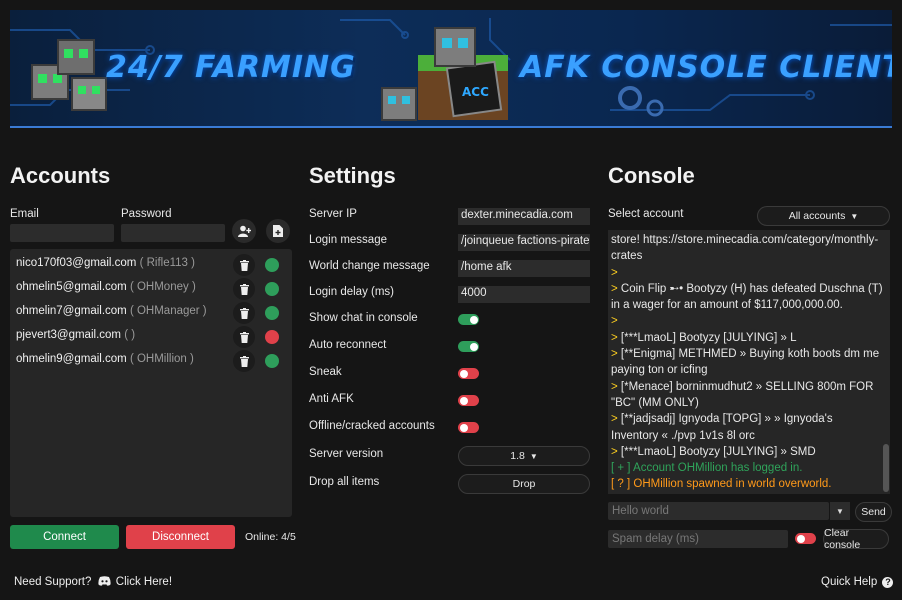 Image resolution: width=902 pixels, height=600 pixels. What do you see at coordinates (524, 216) in the screenshot?
I see `server-ip-field: dexter.minecadia.com` at bounding box center [524, 216].